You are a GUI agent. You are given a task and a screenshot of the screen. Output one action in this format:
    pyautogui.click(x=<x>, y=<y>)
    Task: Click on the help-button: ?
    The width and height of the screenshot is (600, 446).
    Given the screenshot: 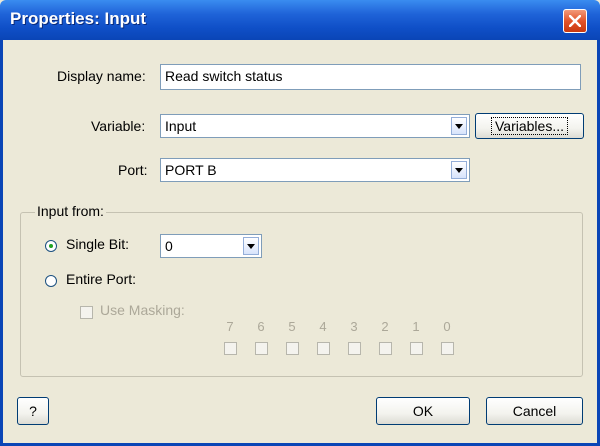 What is the action you would take?
    pyautogui.click(x=33, y=411)
    